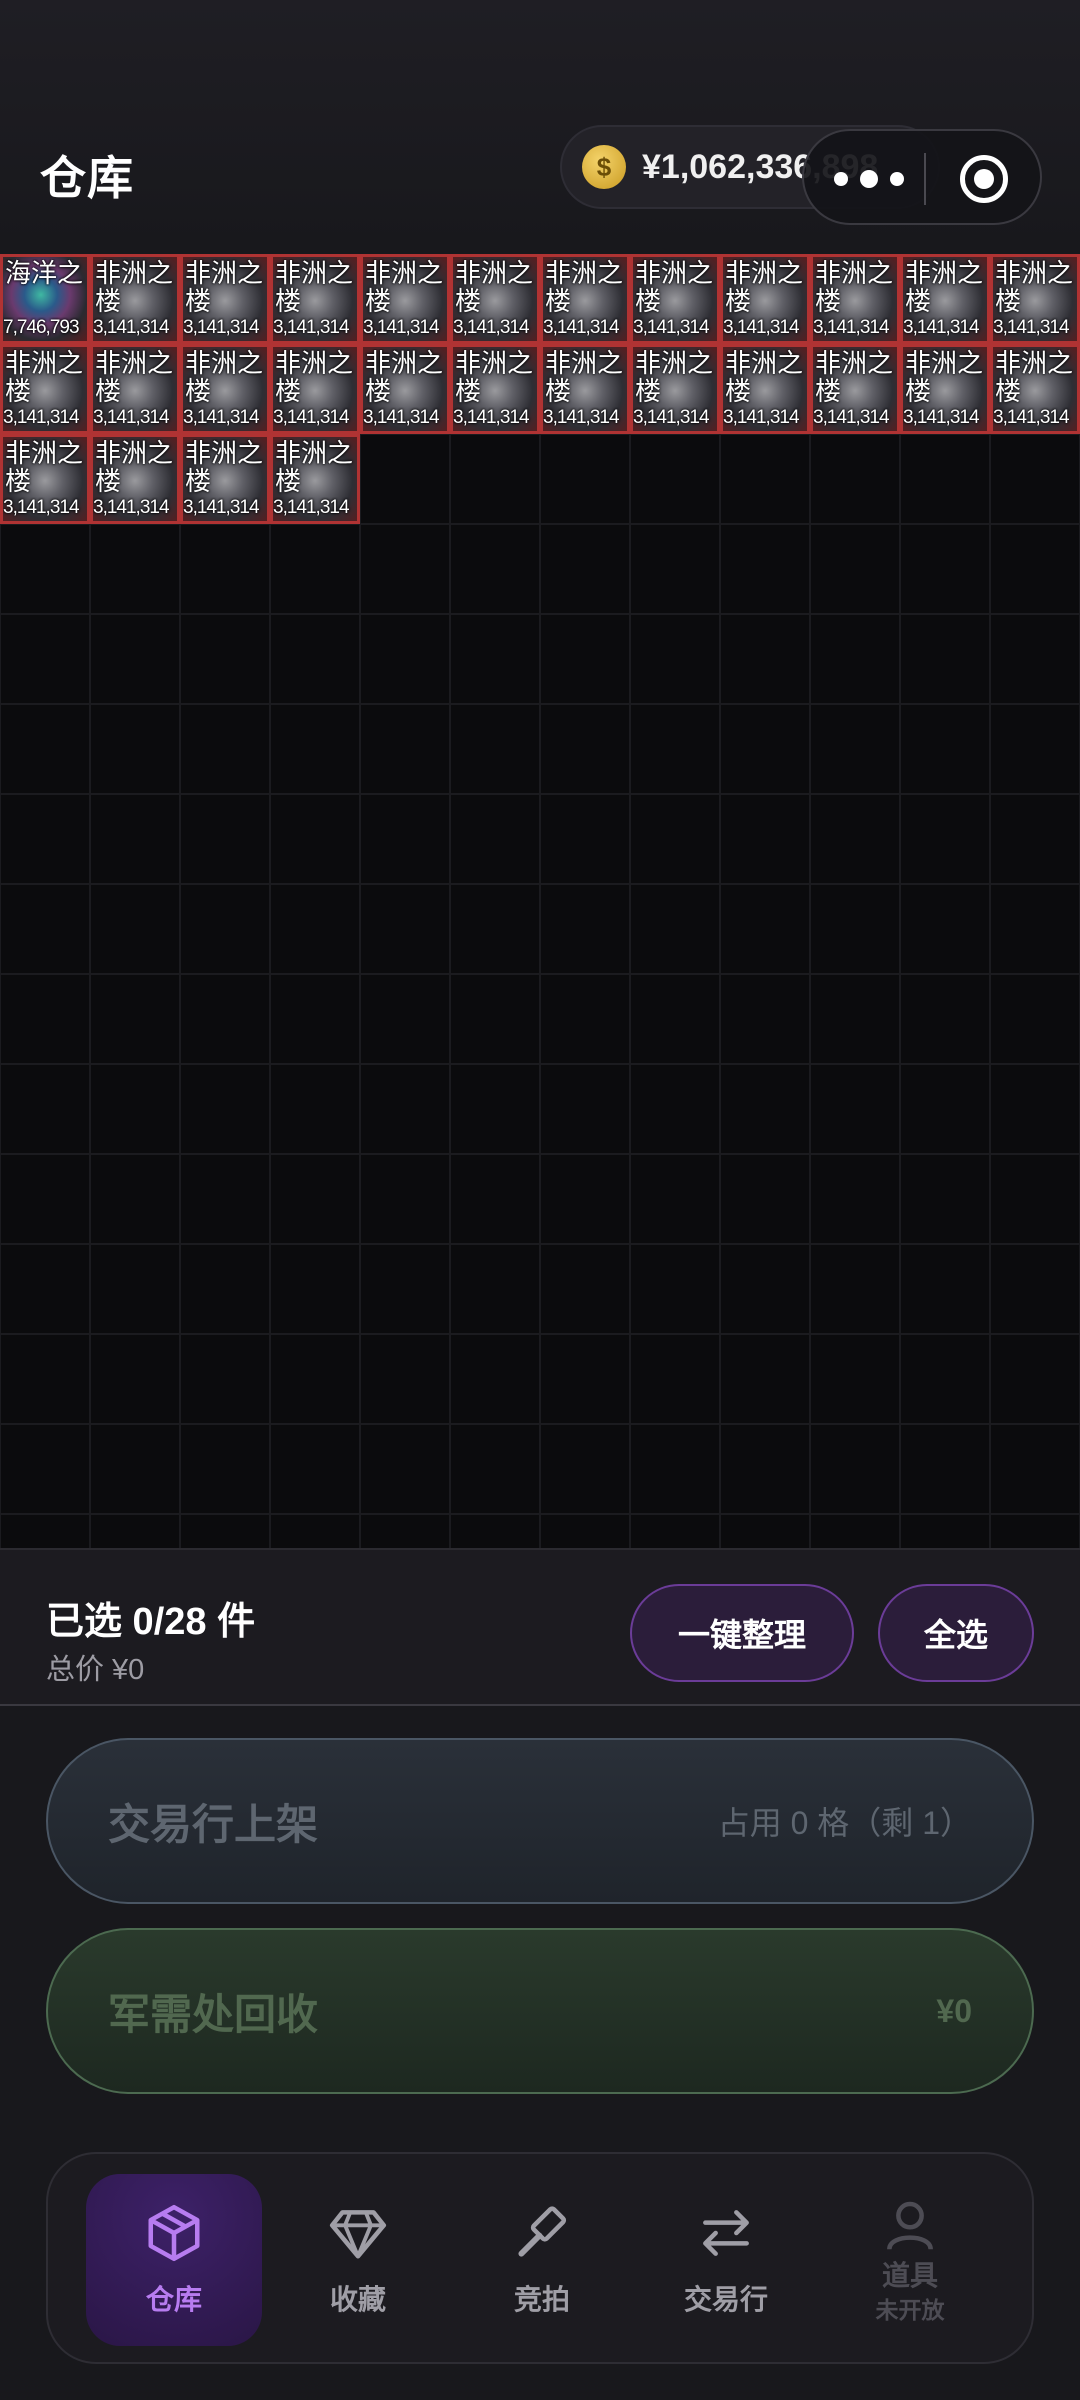 The width and height of the screenshot is (1080, 2400). What do you see at coordinates (540, 1821) in the screenshot?
I see `list-on-market-button: 交易行上架 占用 0 格（剩 1）` at bounding box center [540, 1821].